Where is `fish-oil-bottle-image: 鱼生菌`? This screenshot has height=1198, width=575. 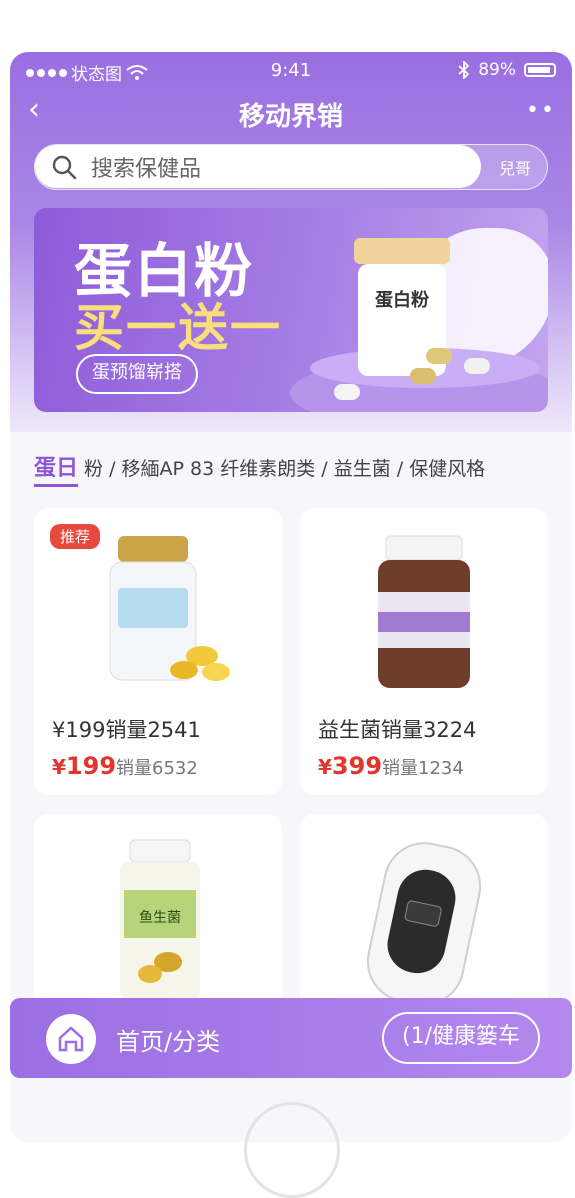
fish-oil-bottle-image: 鱼生菌 is located at coordinates (160, 920).